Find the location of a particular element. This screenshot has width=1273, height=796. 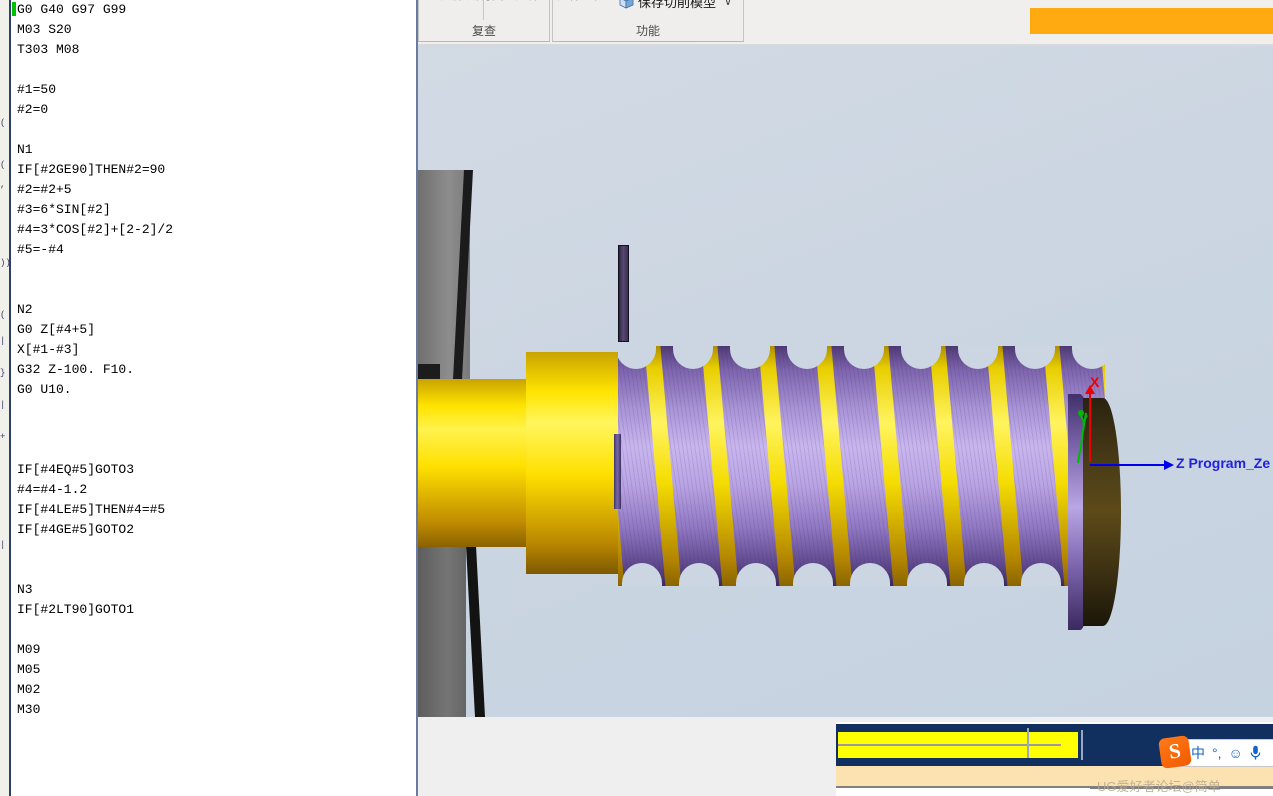

workpiece-shank-rear is located at coordinates (474, 463).